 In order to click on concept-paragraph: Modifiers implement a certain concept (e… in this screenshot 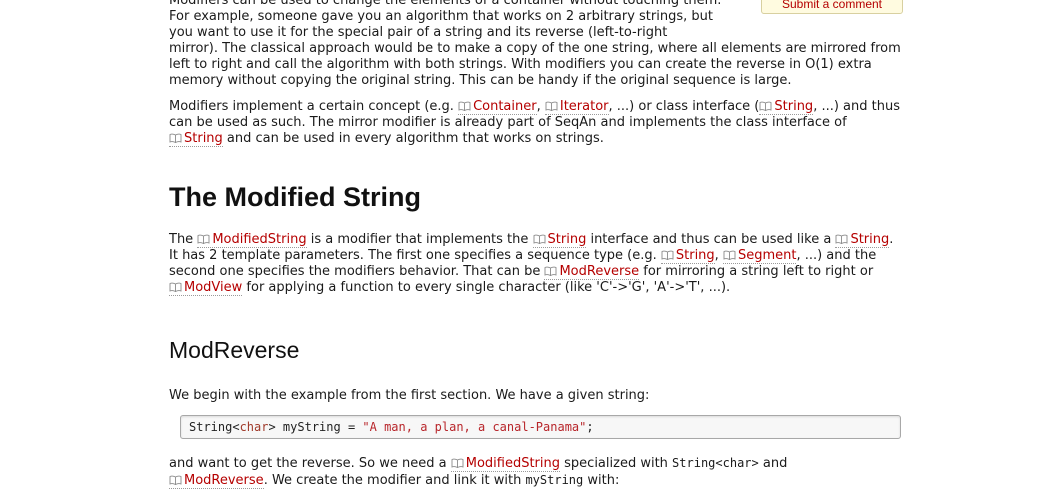, I will do `click(536, 123)`.